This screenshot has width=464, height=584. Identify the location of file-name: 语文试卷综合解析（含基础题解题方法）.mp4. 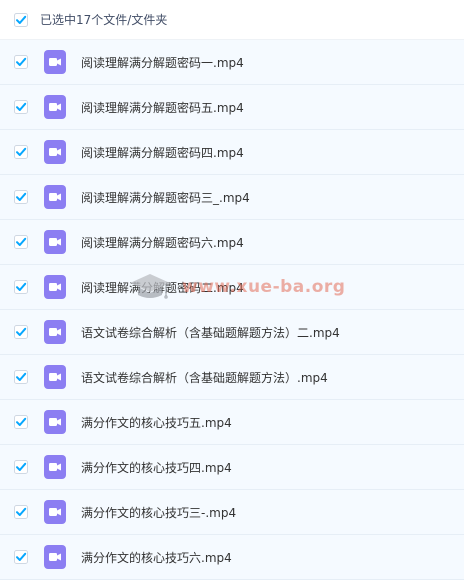
(204, 377).